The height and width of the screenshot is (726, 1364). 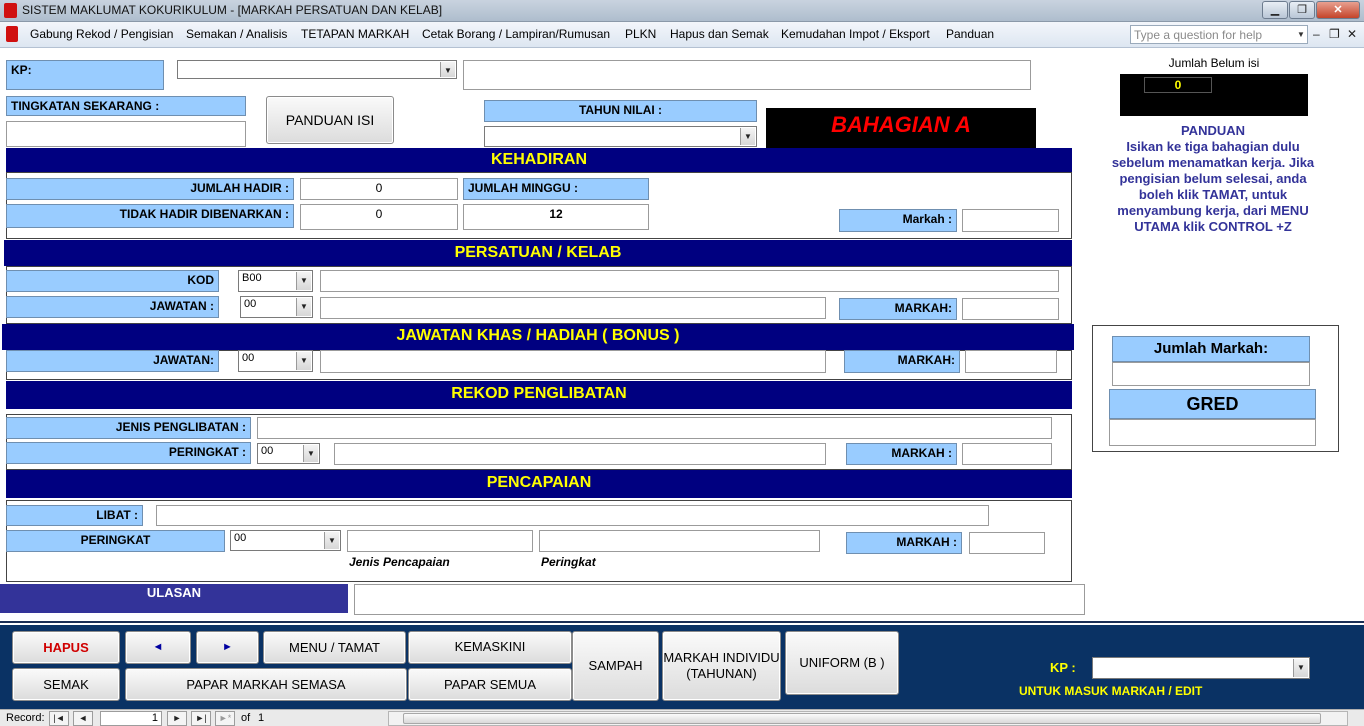 What do you see at coordinates (538, 253) in the screenshot?
I see `persatuan-header: PERSATUAN / KELAB` at bounding box center [538, 253].